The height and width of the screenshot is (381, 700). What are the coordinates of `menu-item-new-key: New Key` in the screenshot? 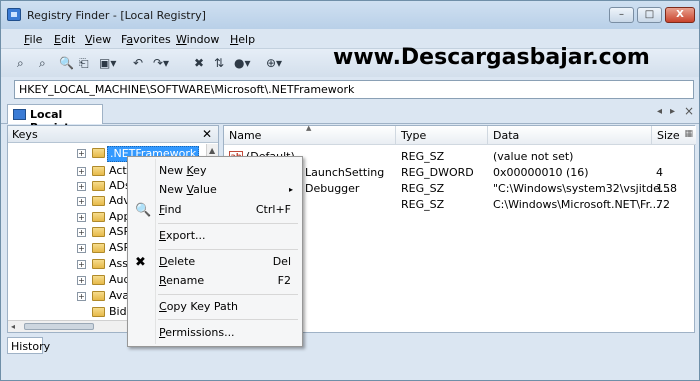 It's located at (215, 171).